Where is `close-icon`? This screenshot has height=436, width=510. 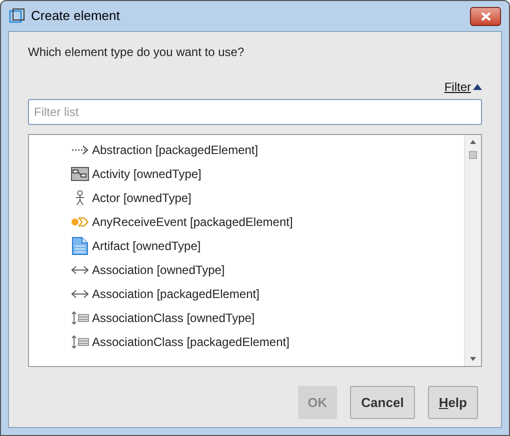 close-icon is located at coordinates (485, 16).